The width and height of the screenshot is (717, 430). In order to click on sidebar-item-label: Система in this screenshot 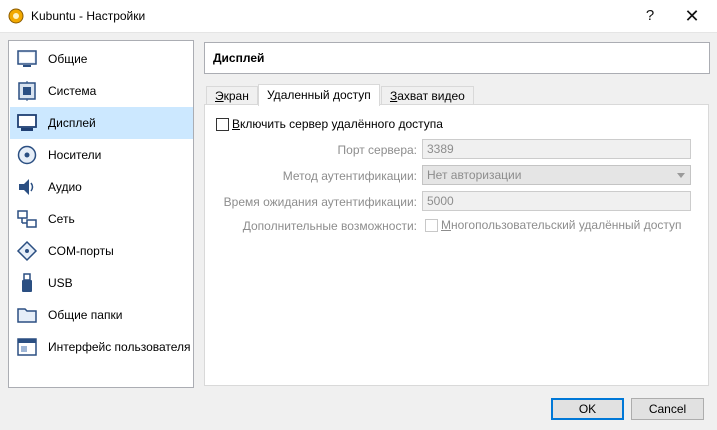, I will do `click(72, 91)`.